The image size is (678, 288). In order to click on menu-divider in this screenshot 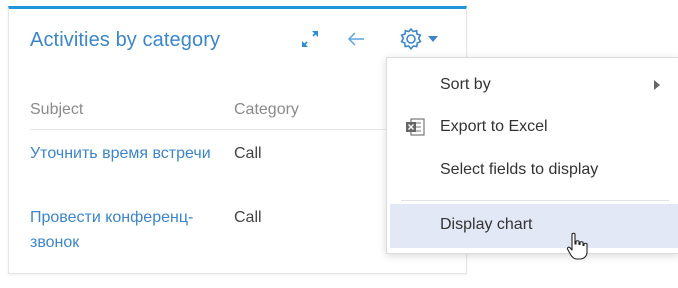, I will do `click(535, 200)`.